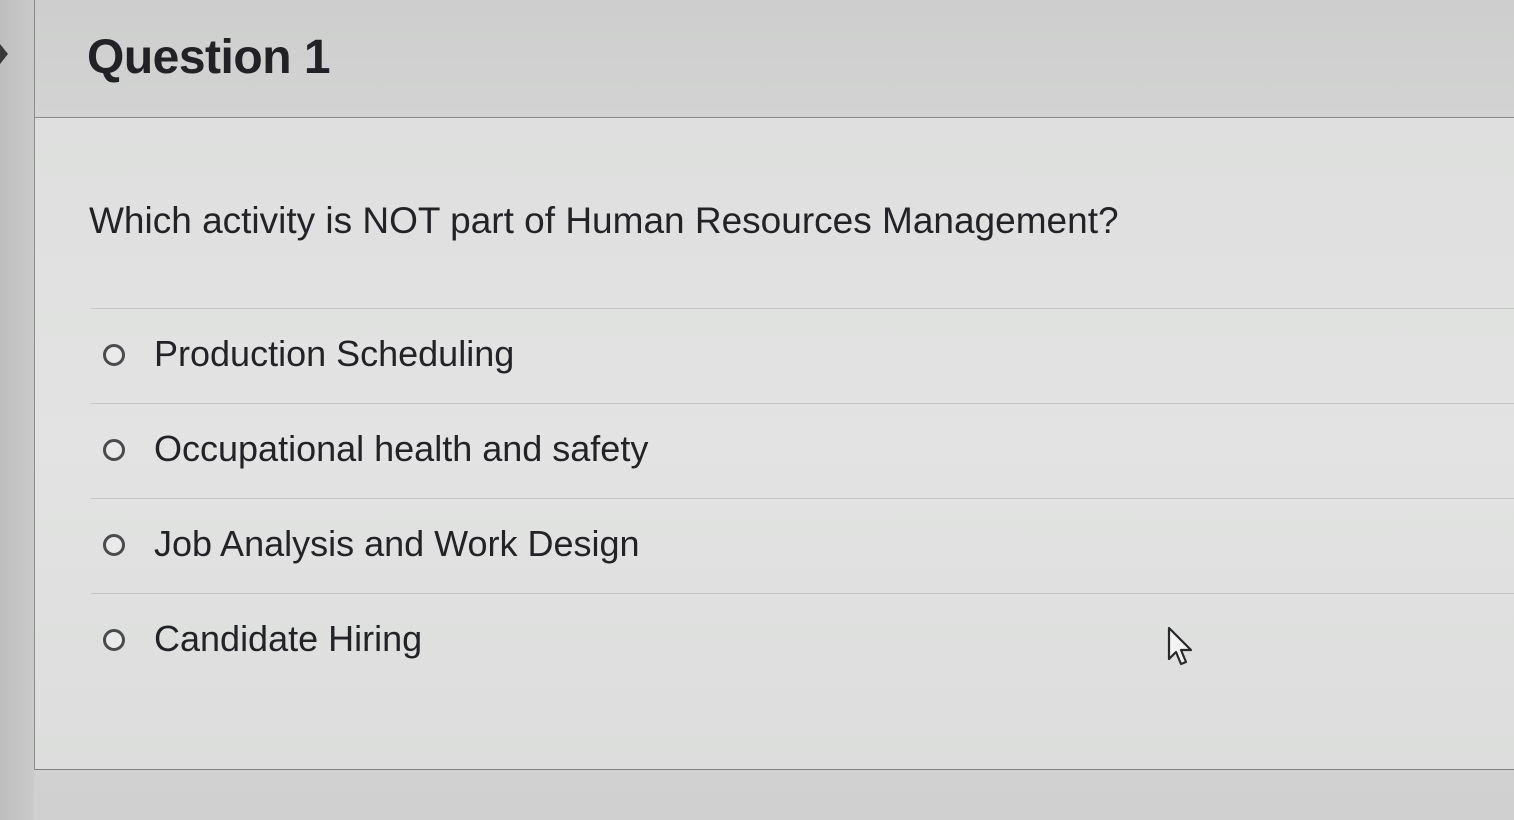 The image size is (1514, 820). I want to click on answer-option: Candidate Hiring, so click(802, 641).